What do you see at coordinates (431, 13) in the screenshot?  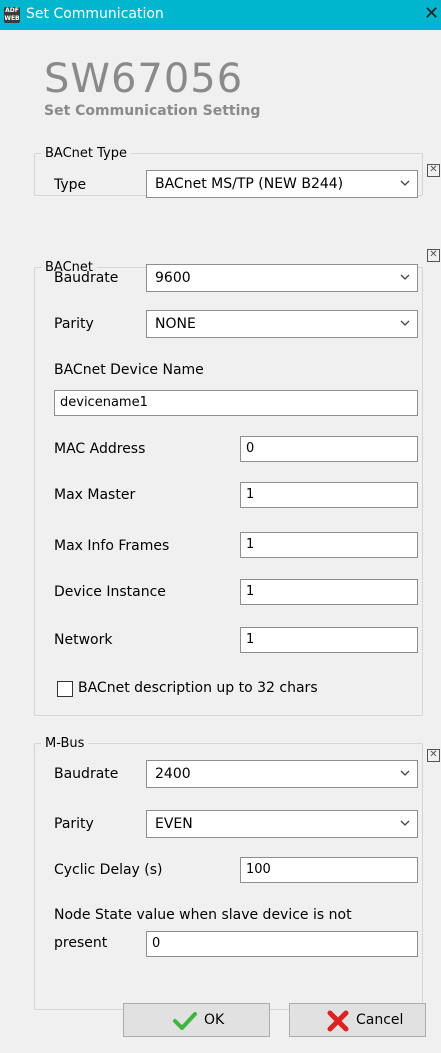 I see `close-window-icon: ✕` at bounding box center [431, 13].